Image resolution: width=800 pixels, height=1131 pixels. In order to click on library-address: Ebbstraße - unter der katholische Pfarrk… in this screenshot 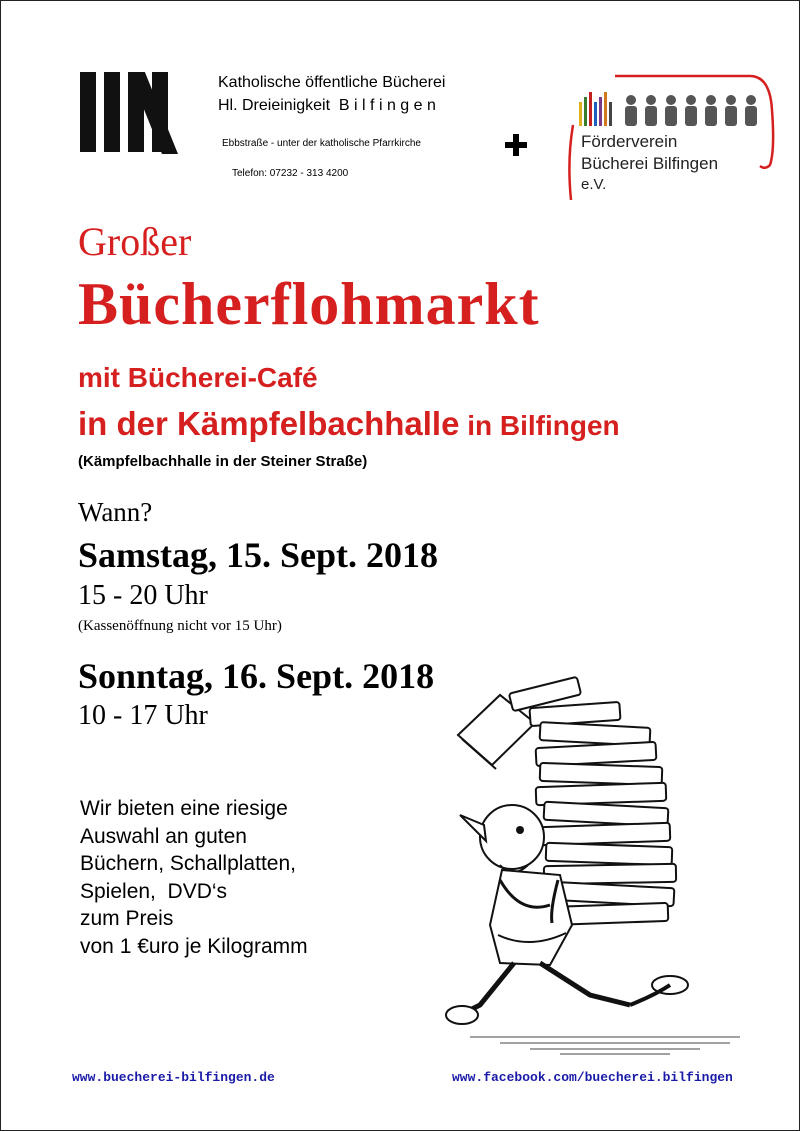, I will do `click(321, 143)`.